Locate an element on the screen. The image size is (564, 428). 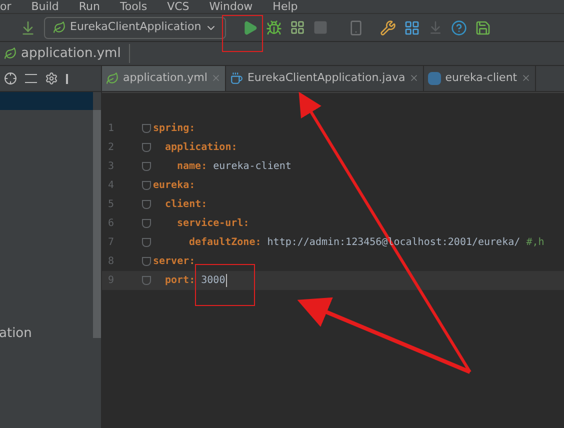
scrollbar is located at coordinates (97, 224).